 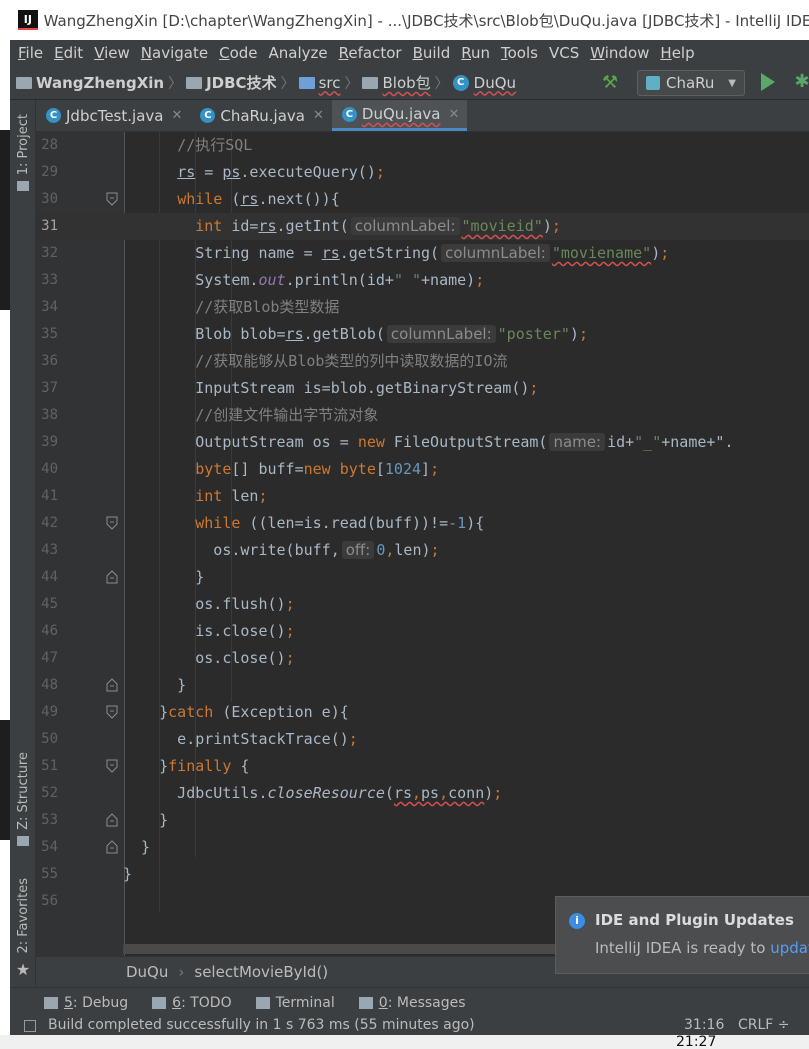 What do you see at coordinates (242, 82) in the screenshot?
I see `nav-module: JDBC技术 〉` at bounding box center [242, 82].